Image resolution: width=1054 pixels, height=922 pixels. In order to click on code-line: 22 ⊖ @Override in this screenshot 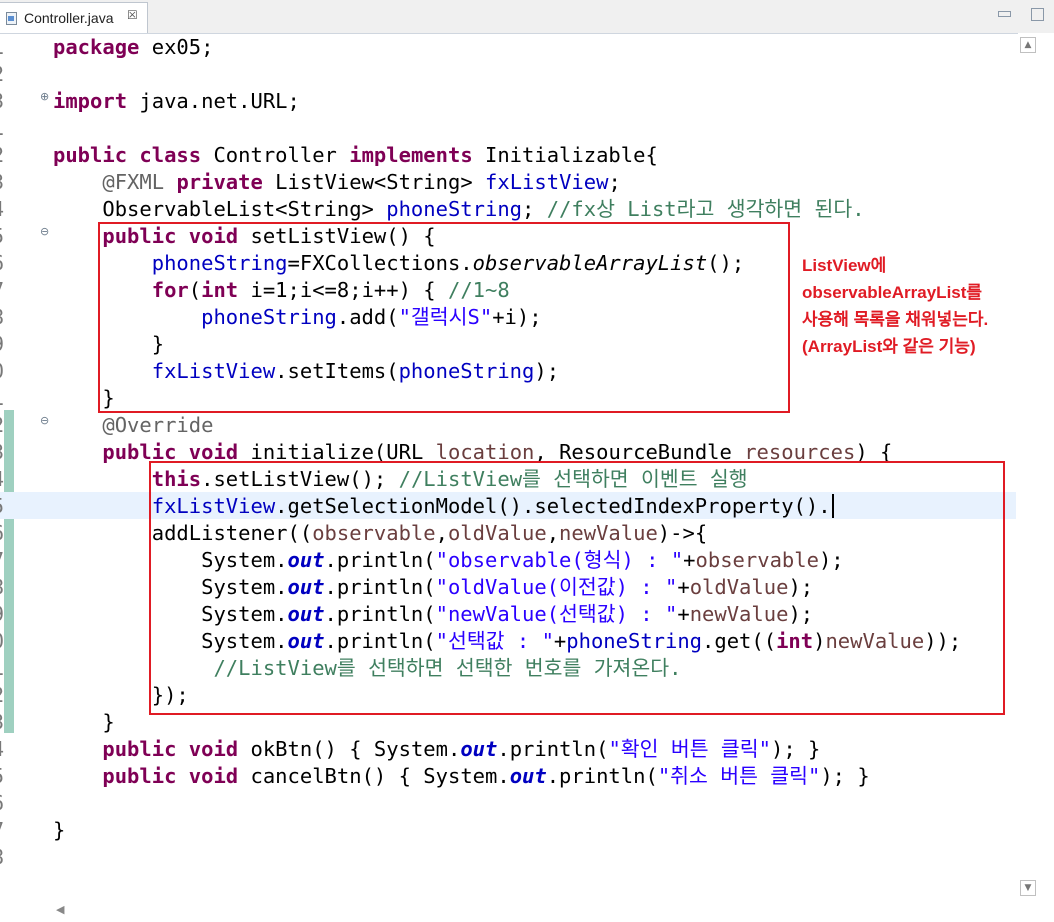, I will do `click(508, 424)`.